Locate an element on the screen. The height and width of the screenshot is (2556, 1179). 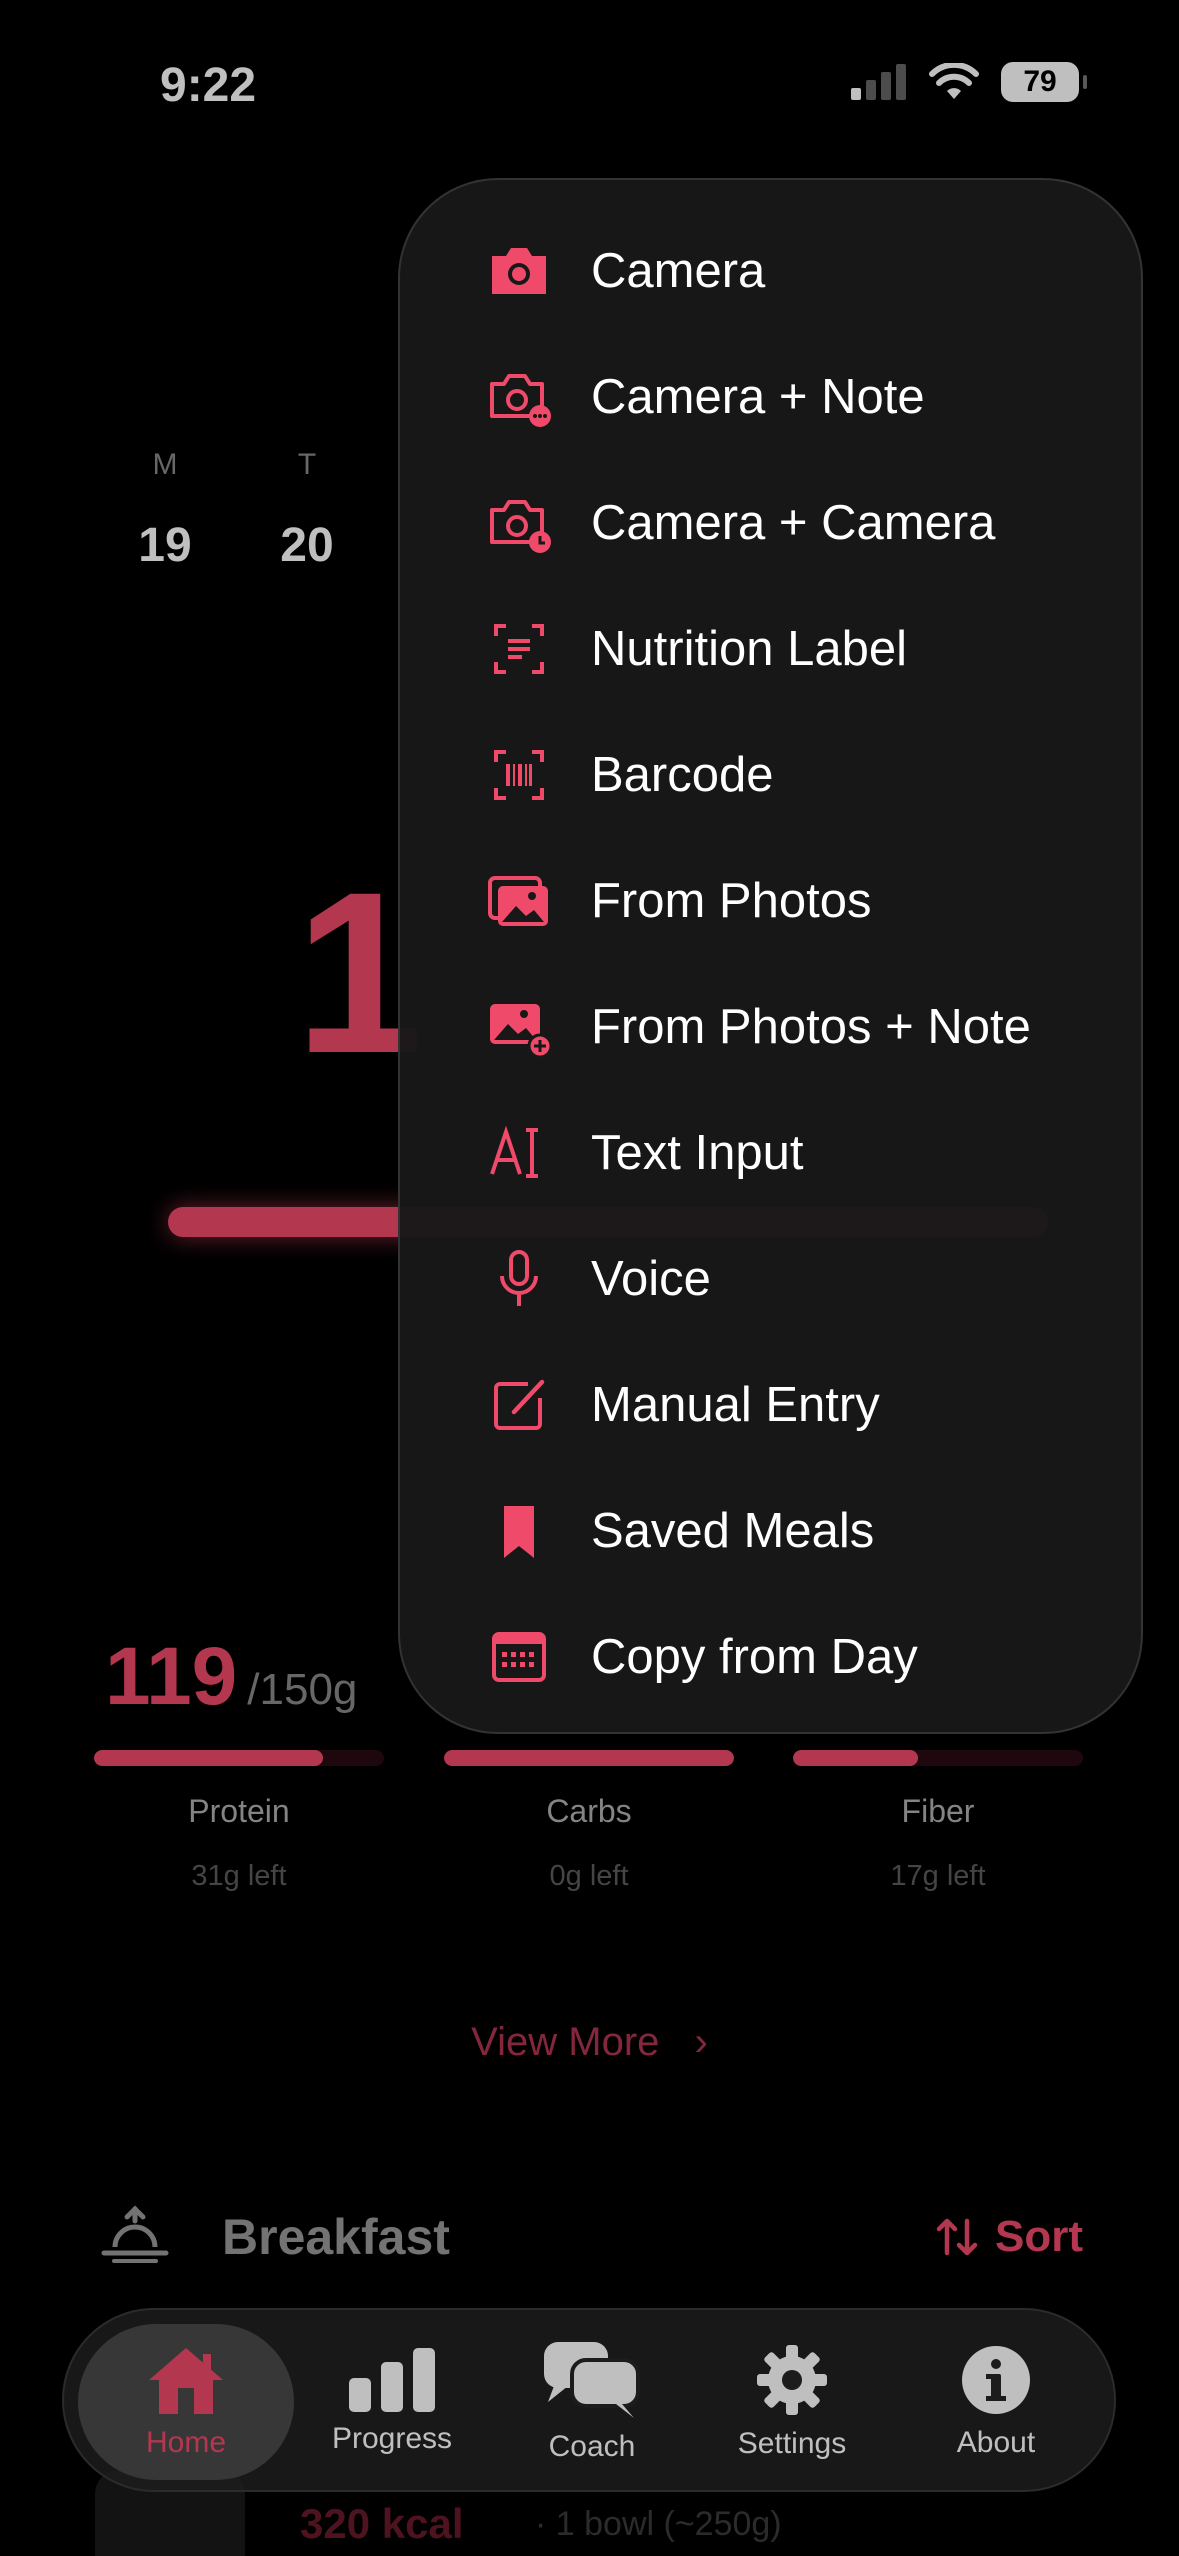
menu-item-camera-note: Camera + Note is located at coordinates (770, 397).